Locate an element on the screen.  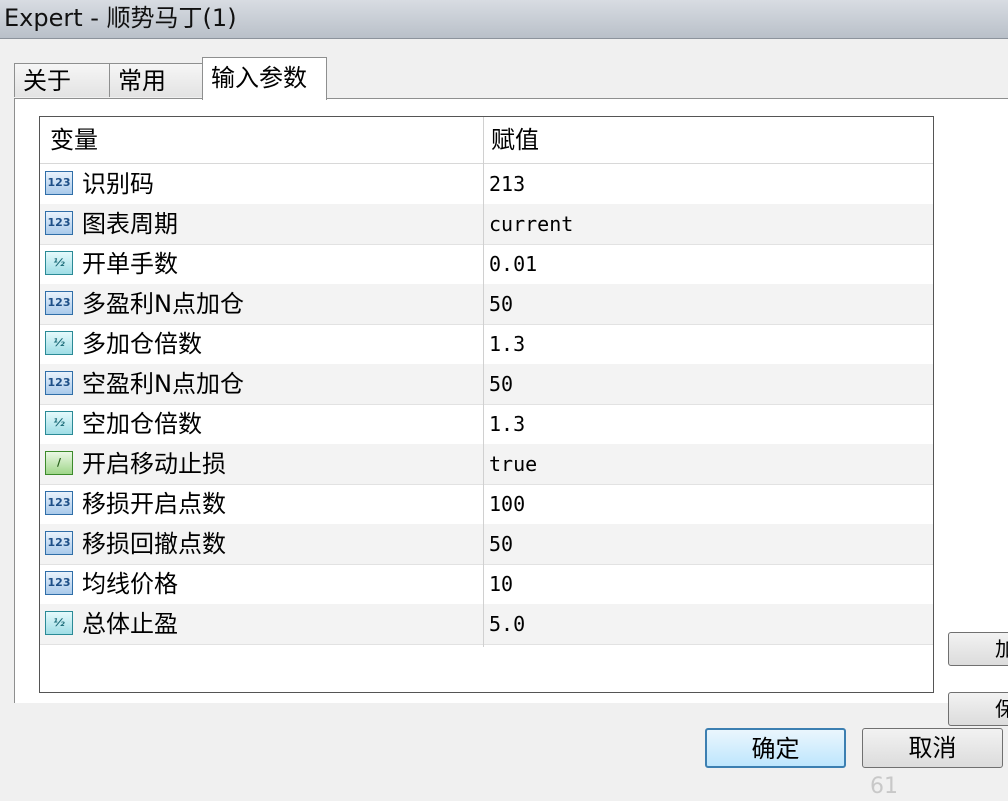
table-row: ½ 总体止盈 5.0 is located at coordinates (486, 624).